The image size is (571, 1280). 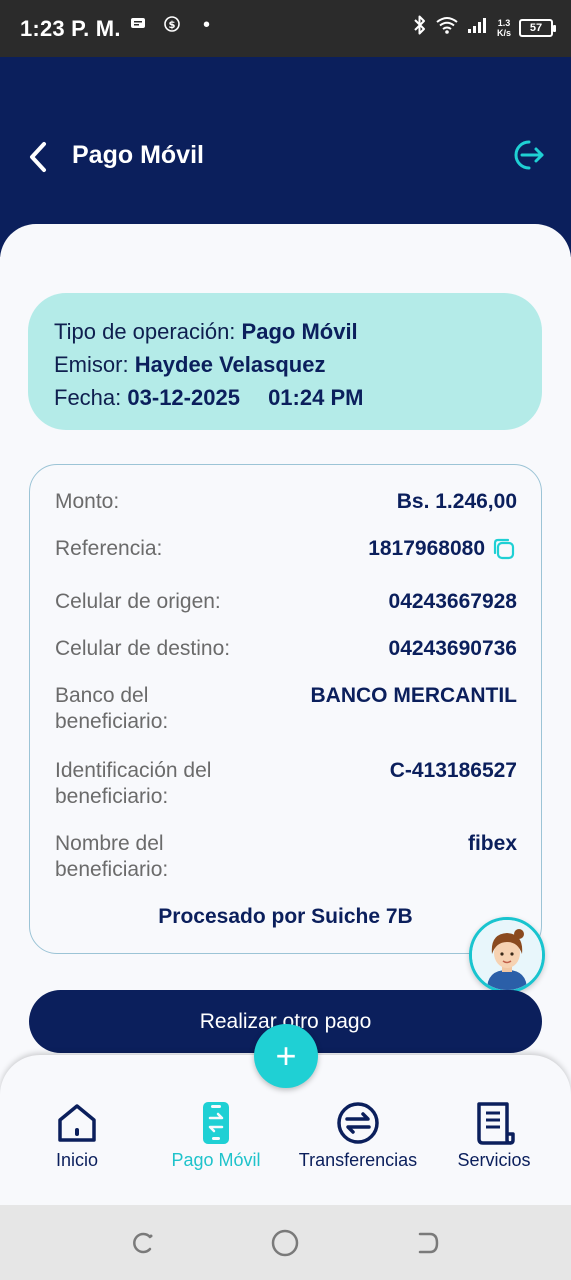 I want to click on back-button, so click(x=39, y=157).